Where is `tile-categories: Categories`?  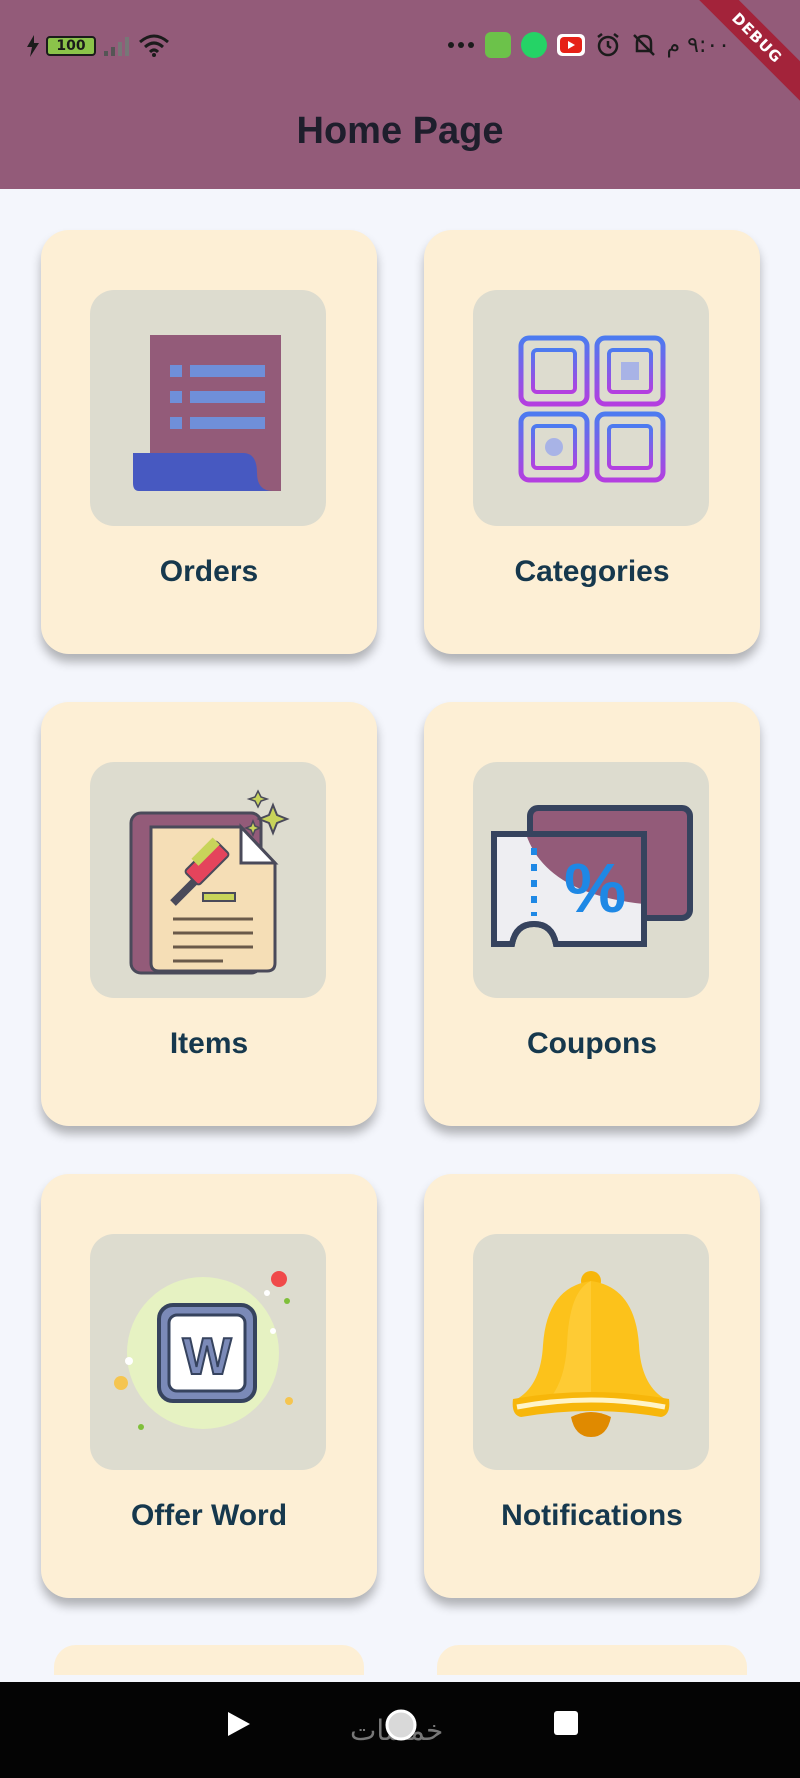
tile-categories: Categories is located at coordinates (592, 442).